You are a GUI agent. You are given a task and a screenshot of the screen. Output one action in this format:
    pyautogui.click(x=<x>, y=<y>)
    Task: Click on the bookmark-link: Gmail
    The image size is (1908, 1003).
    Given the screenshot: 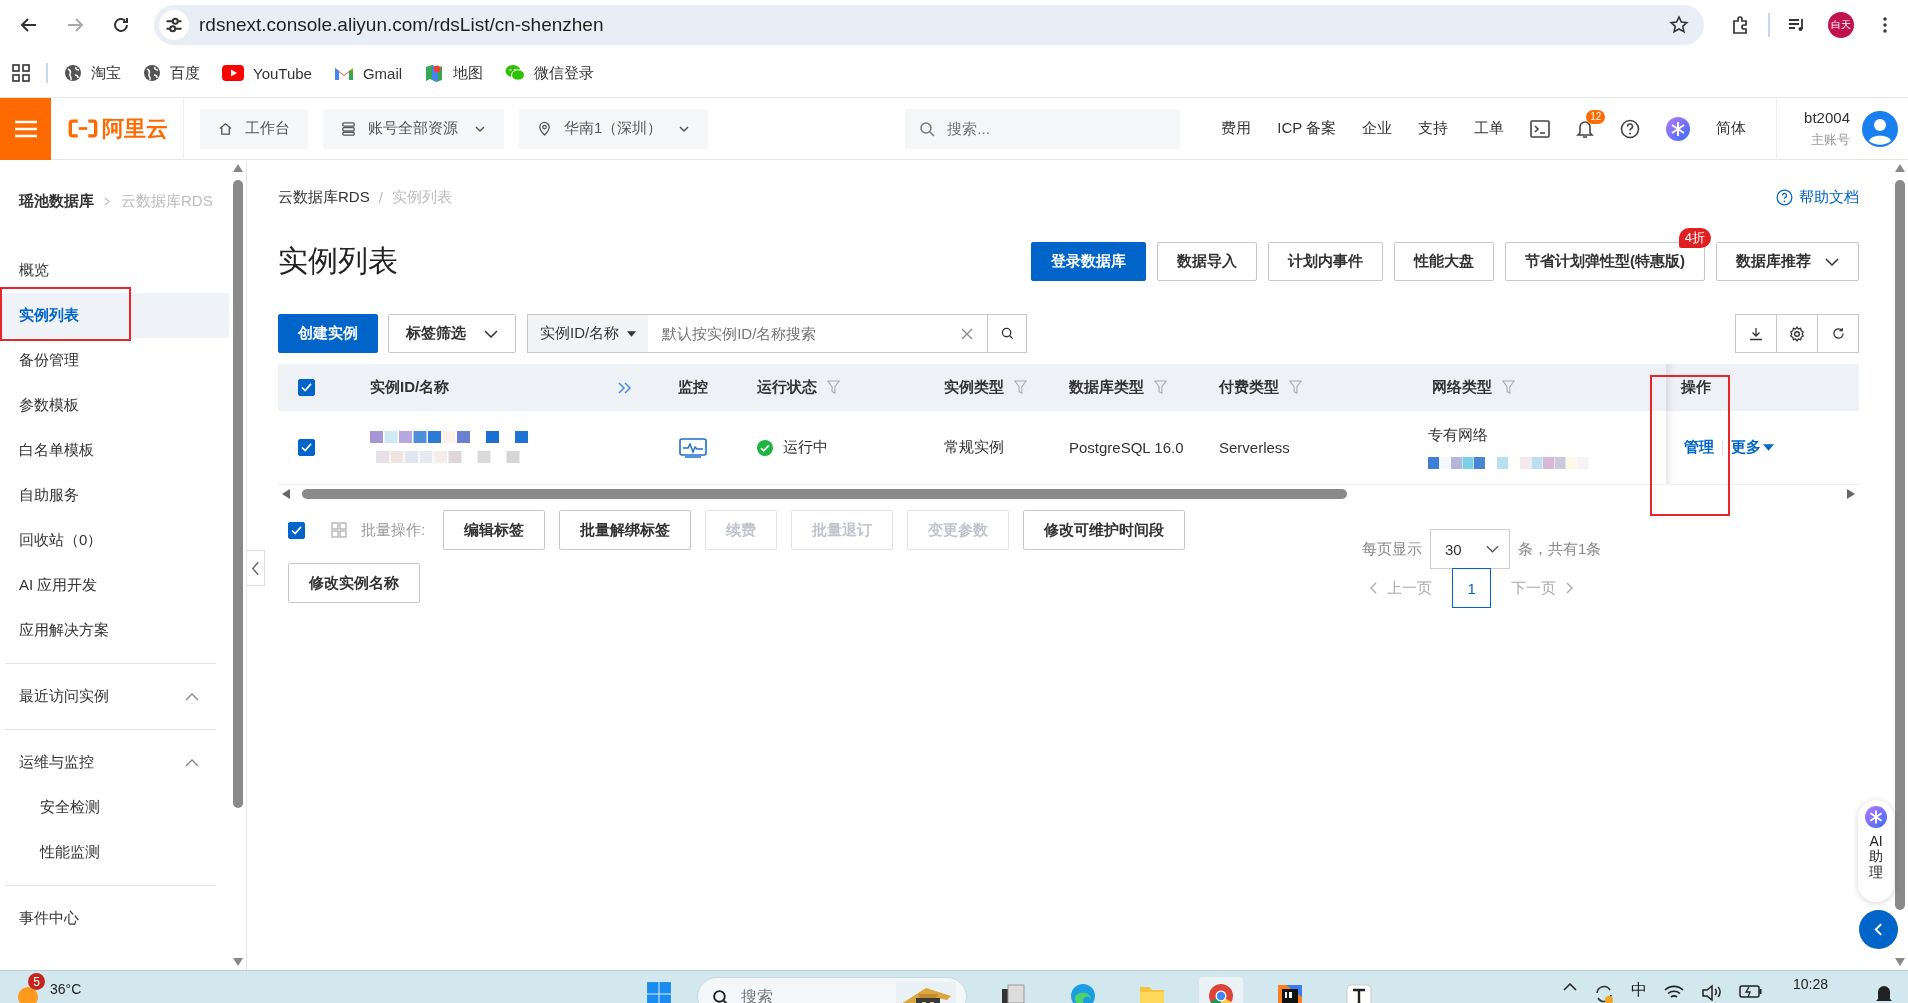 What is the action you would take?
    pyautogui.click(x=382, y=73)
    